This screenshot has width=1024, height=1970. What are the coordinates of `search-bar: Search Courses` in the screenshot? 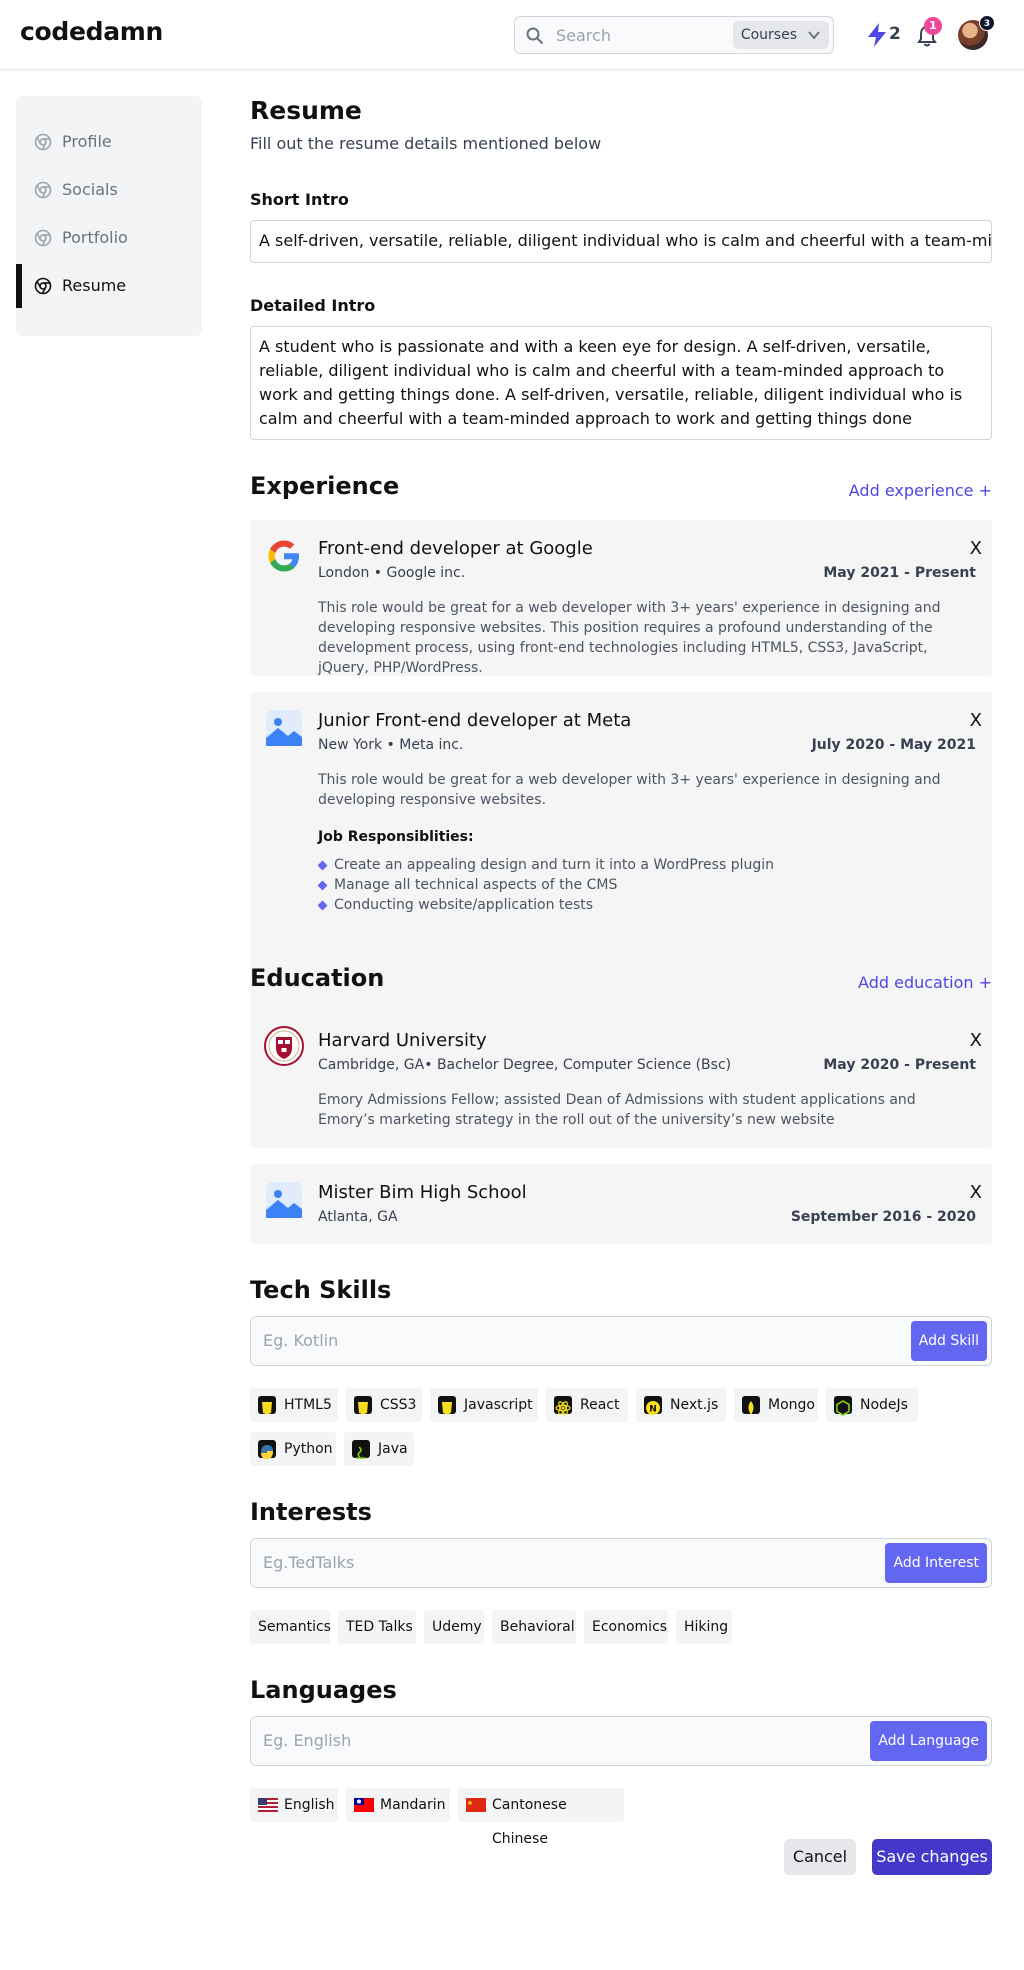 It's located at (674, 35).